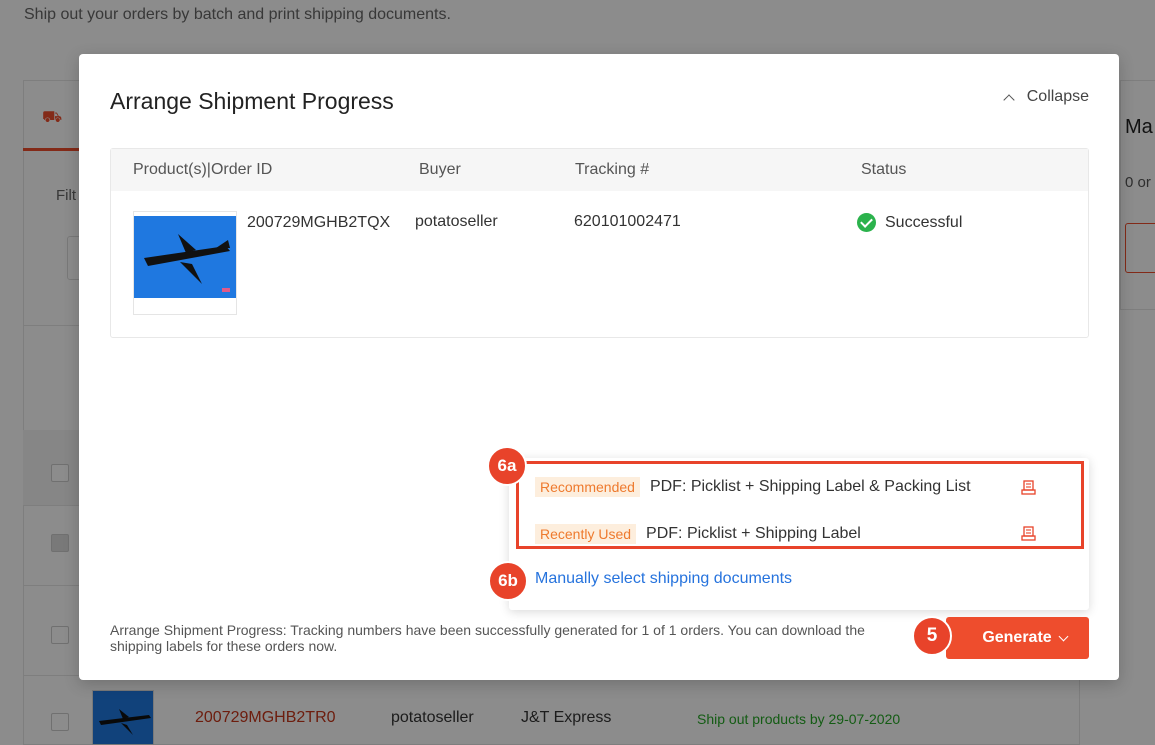 The image size is (1155, 745). I want to click on generate-label: Generate, so click(1017, 637).